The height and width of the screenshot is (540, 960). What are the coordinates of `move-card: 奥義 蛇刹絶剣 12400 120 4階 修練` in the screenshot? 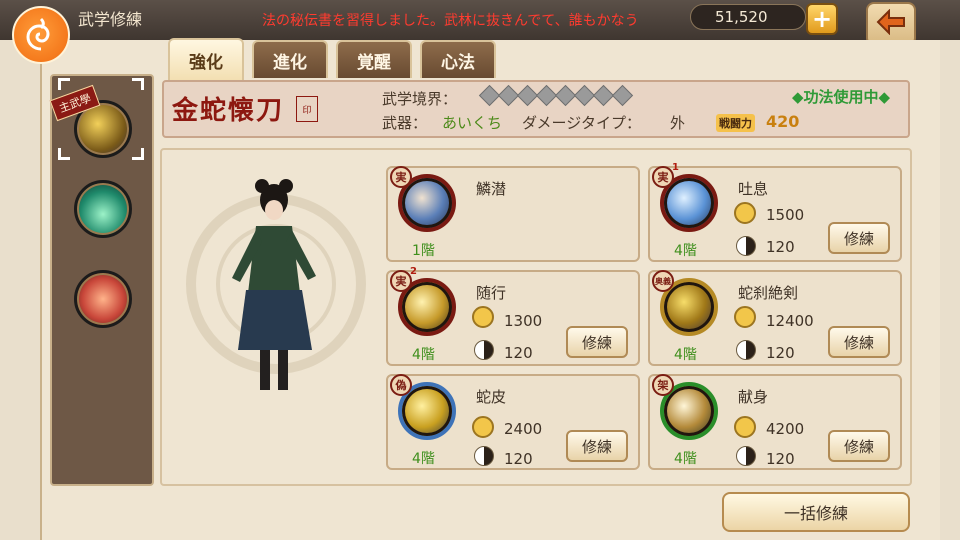 It's located at (775, 318).